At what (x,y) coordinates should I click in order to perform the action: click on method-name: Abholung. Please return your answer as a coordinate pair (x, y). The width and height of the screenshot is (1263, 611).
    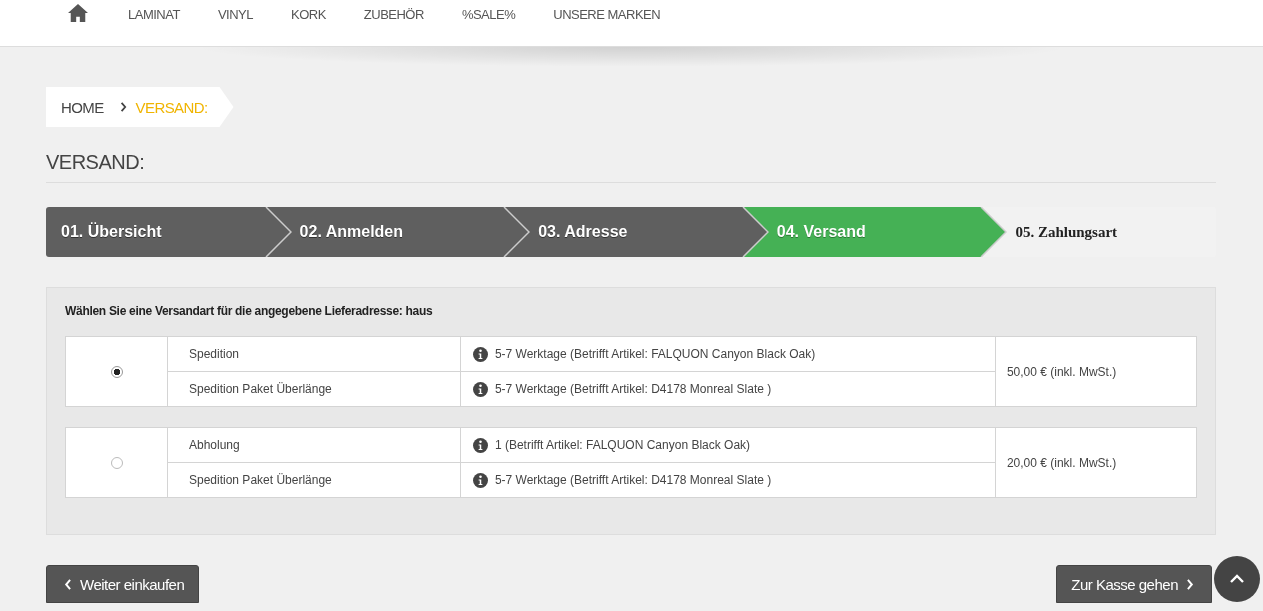
    Looking at the image, I should click on (314, 445).